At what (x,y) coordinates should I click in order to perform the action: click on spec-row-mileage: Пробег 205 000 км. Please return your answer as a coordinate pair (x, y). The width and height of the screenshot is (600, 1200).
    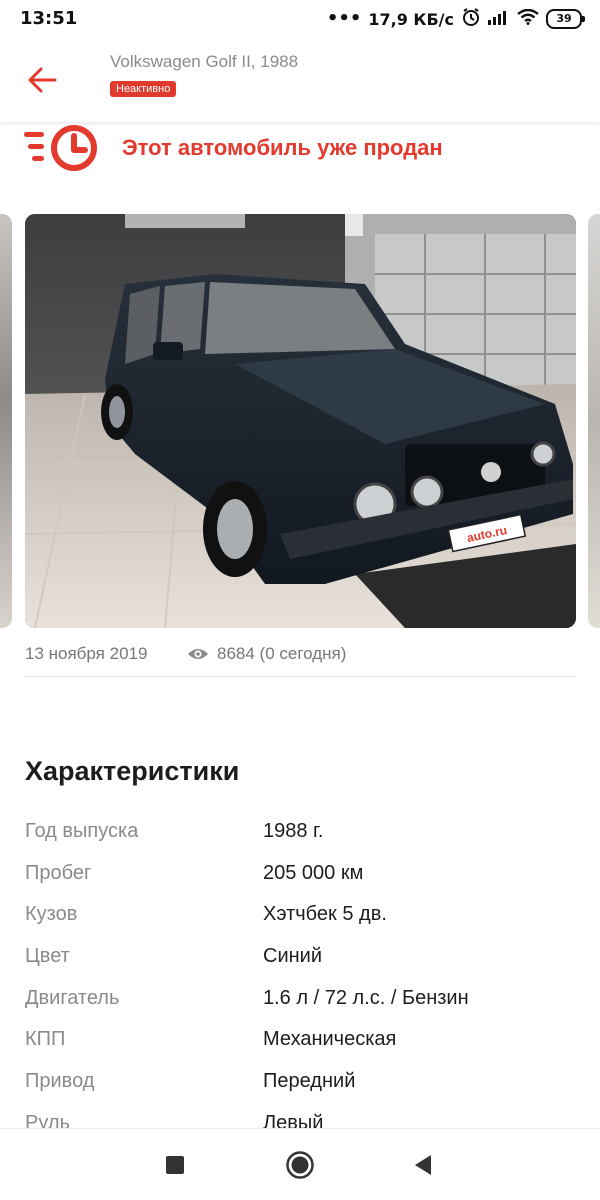
    Looking at the image, I should click on (305, 875).